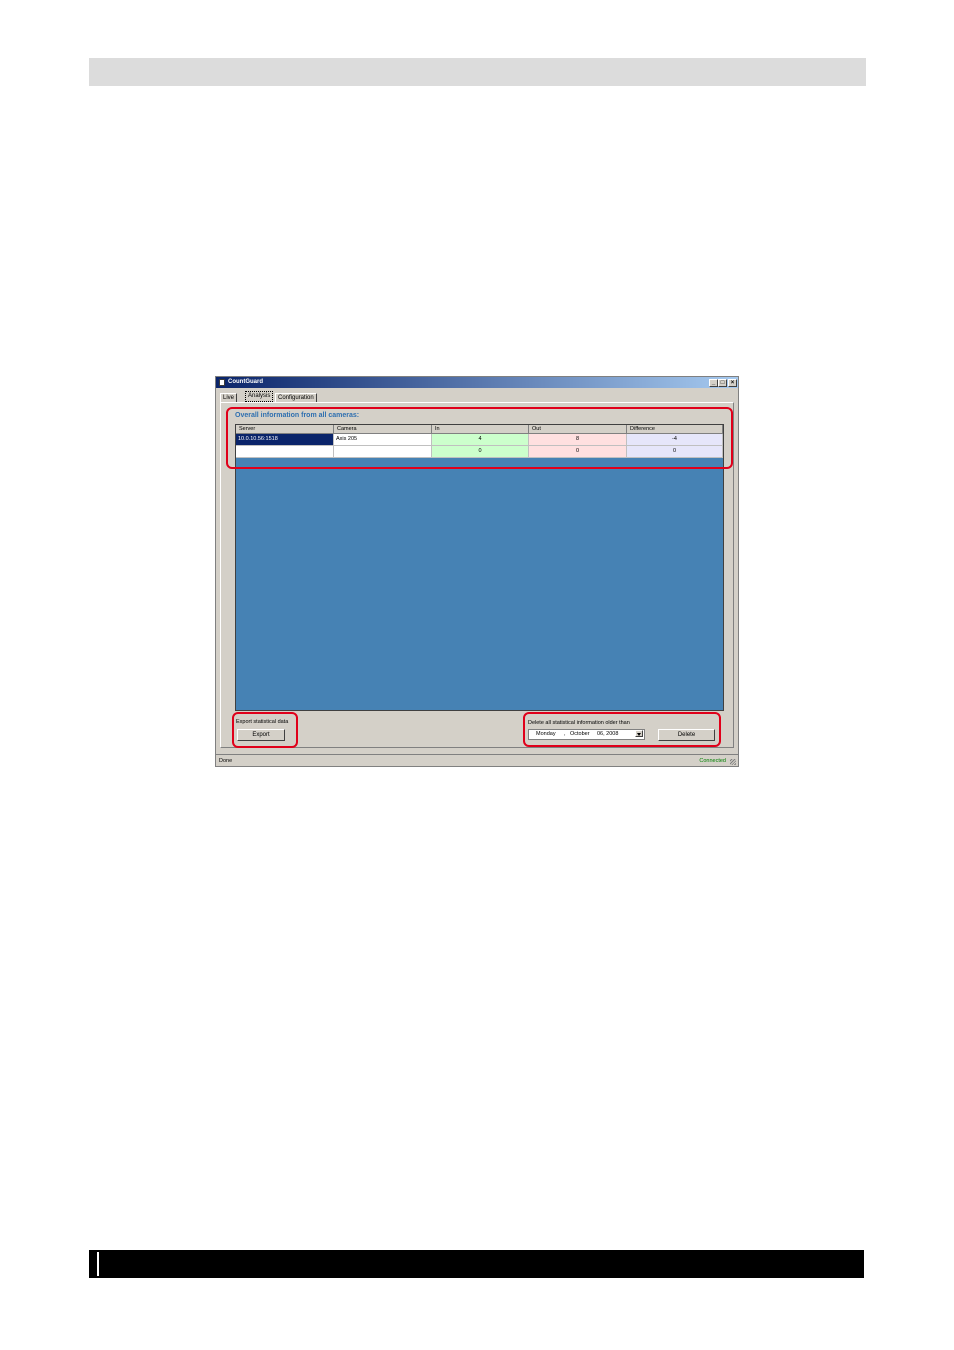 The image size is (954, 1350). Describe the element at coordinates (245, 382) in the screenshot. I see `window-title: CountGuard` at that location.